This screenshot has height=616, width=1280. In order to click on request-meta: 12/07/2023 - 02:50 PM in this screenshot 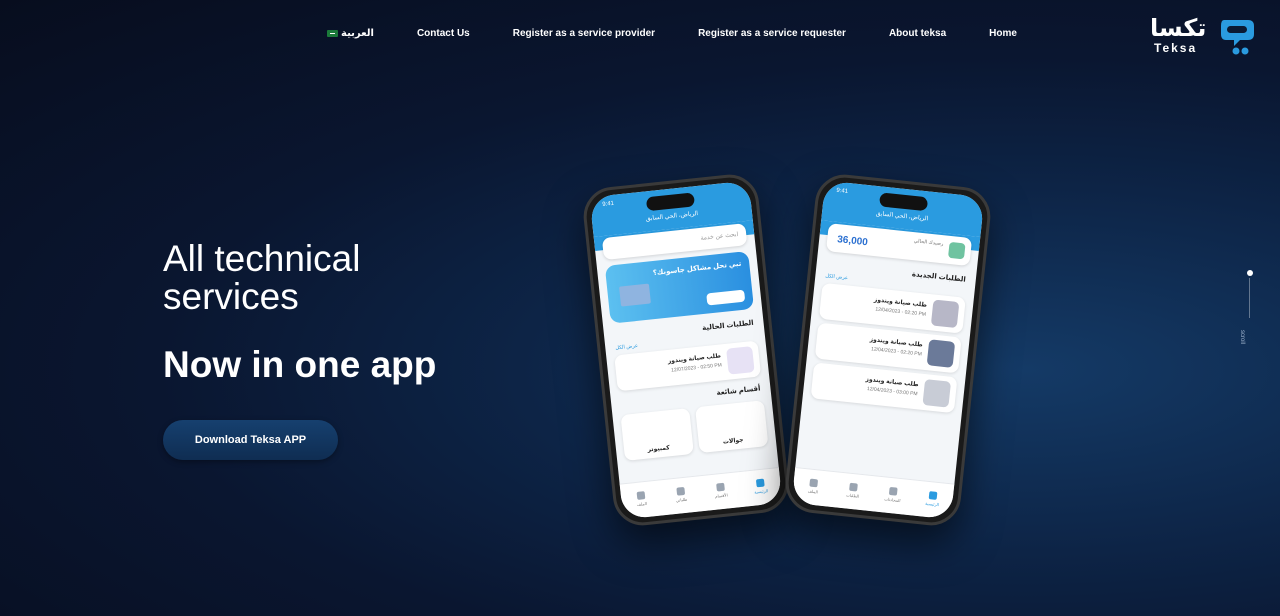, I will do `click(696, 368)`.